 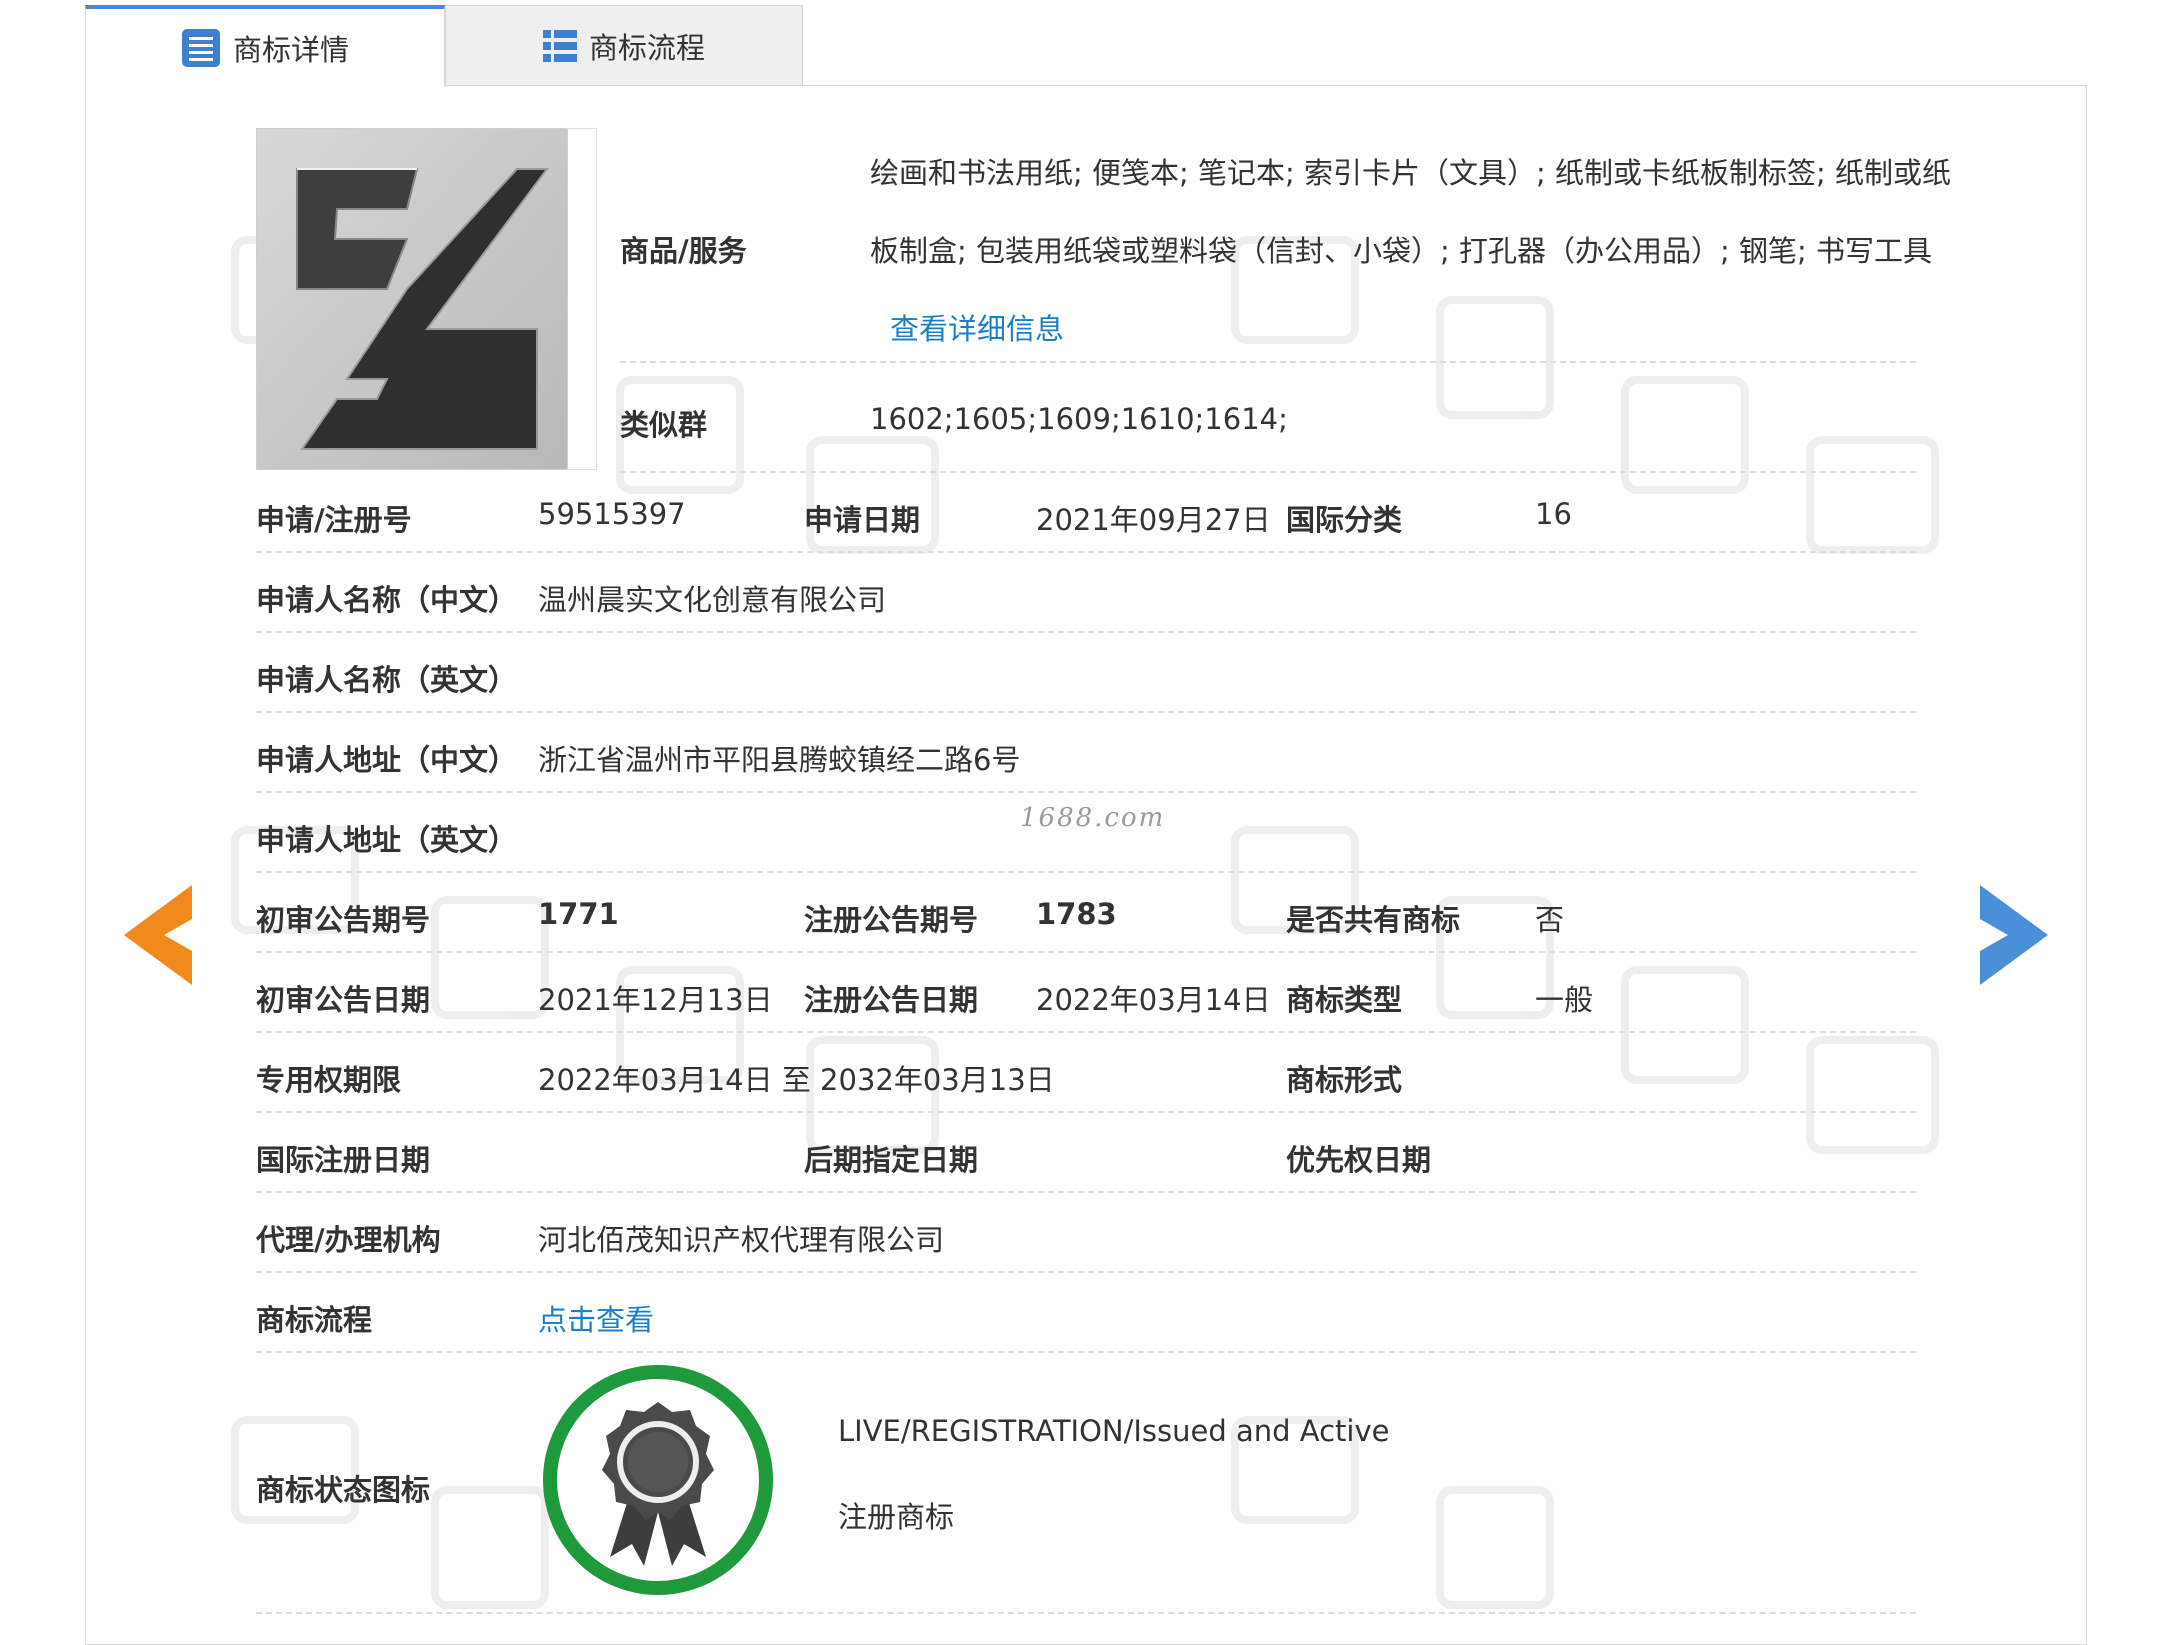 What do you see at coordinates (329, 1080) in the screenshot?
I see `exclusive-period-label: 专用权期限` at bounding box center [329, 1080].